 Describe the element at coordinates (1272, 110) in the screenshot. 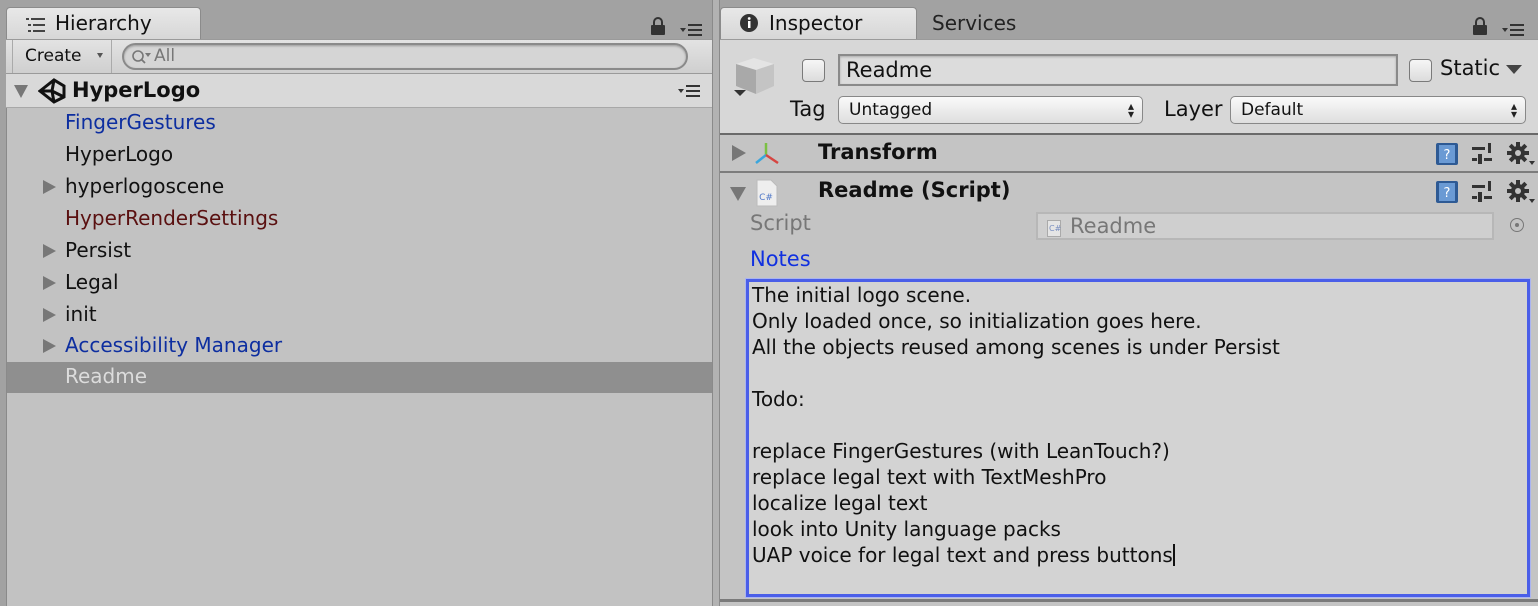

I see `layer-value: Default` at that location.